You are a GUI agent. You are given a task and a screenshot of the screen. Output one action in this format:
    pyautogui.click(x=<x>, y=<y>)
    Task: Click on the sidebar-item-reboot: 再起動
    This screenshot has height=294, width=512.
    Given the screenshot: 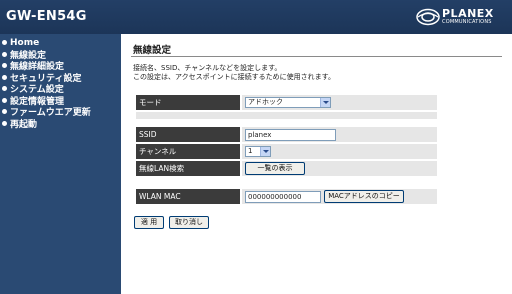 What is the action you would take?
    pyautogui.click(x=60, y=124)
    